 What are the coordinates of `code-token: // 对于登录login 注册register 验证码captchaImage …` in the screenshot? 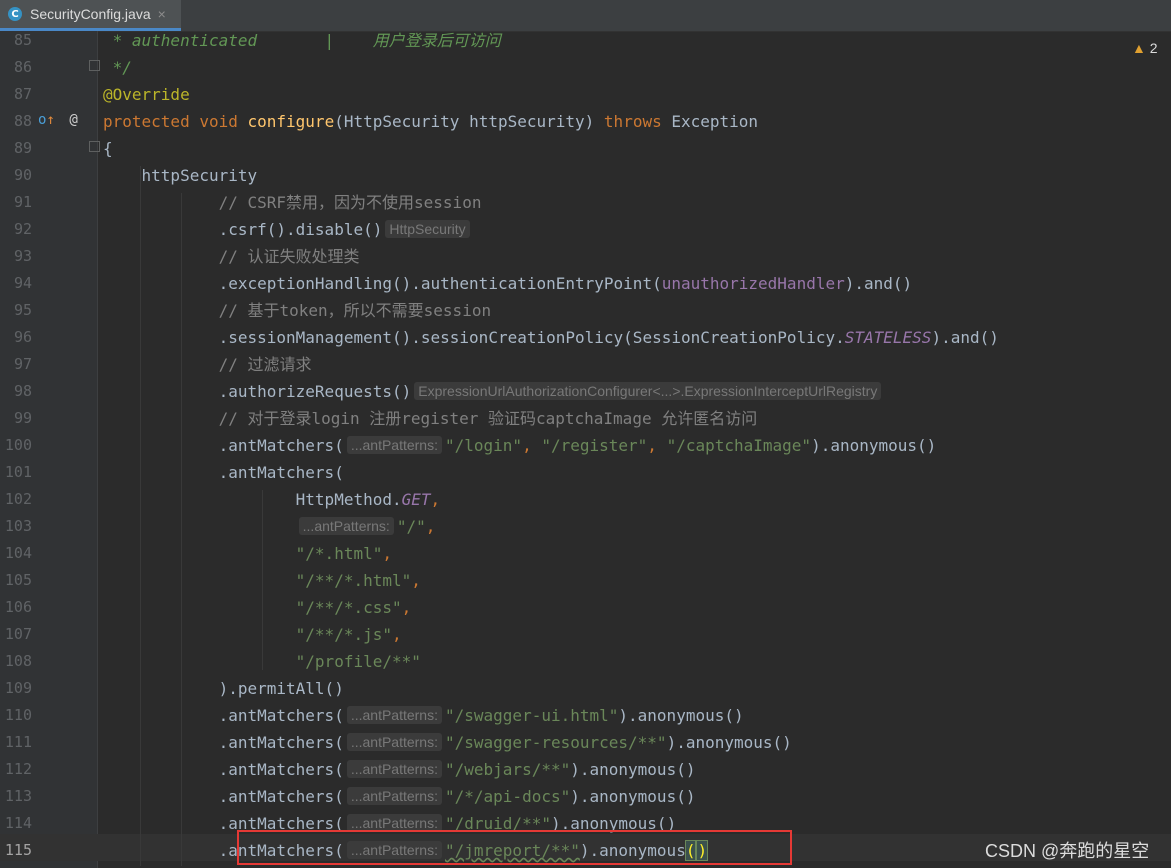 It's located at (430, 418).